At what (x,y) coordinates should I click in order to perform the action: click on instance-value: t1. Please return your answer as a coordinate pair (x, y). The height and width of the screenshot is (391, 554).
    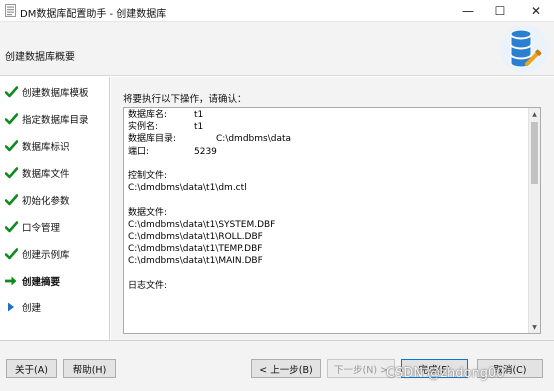
    Looking at the image, I should click on (199, 127).